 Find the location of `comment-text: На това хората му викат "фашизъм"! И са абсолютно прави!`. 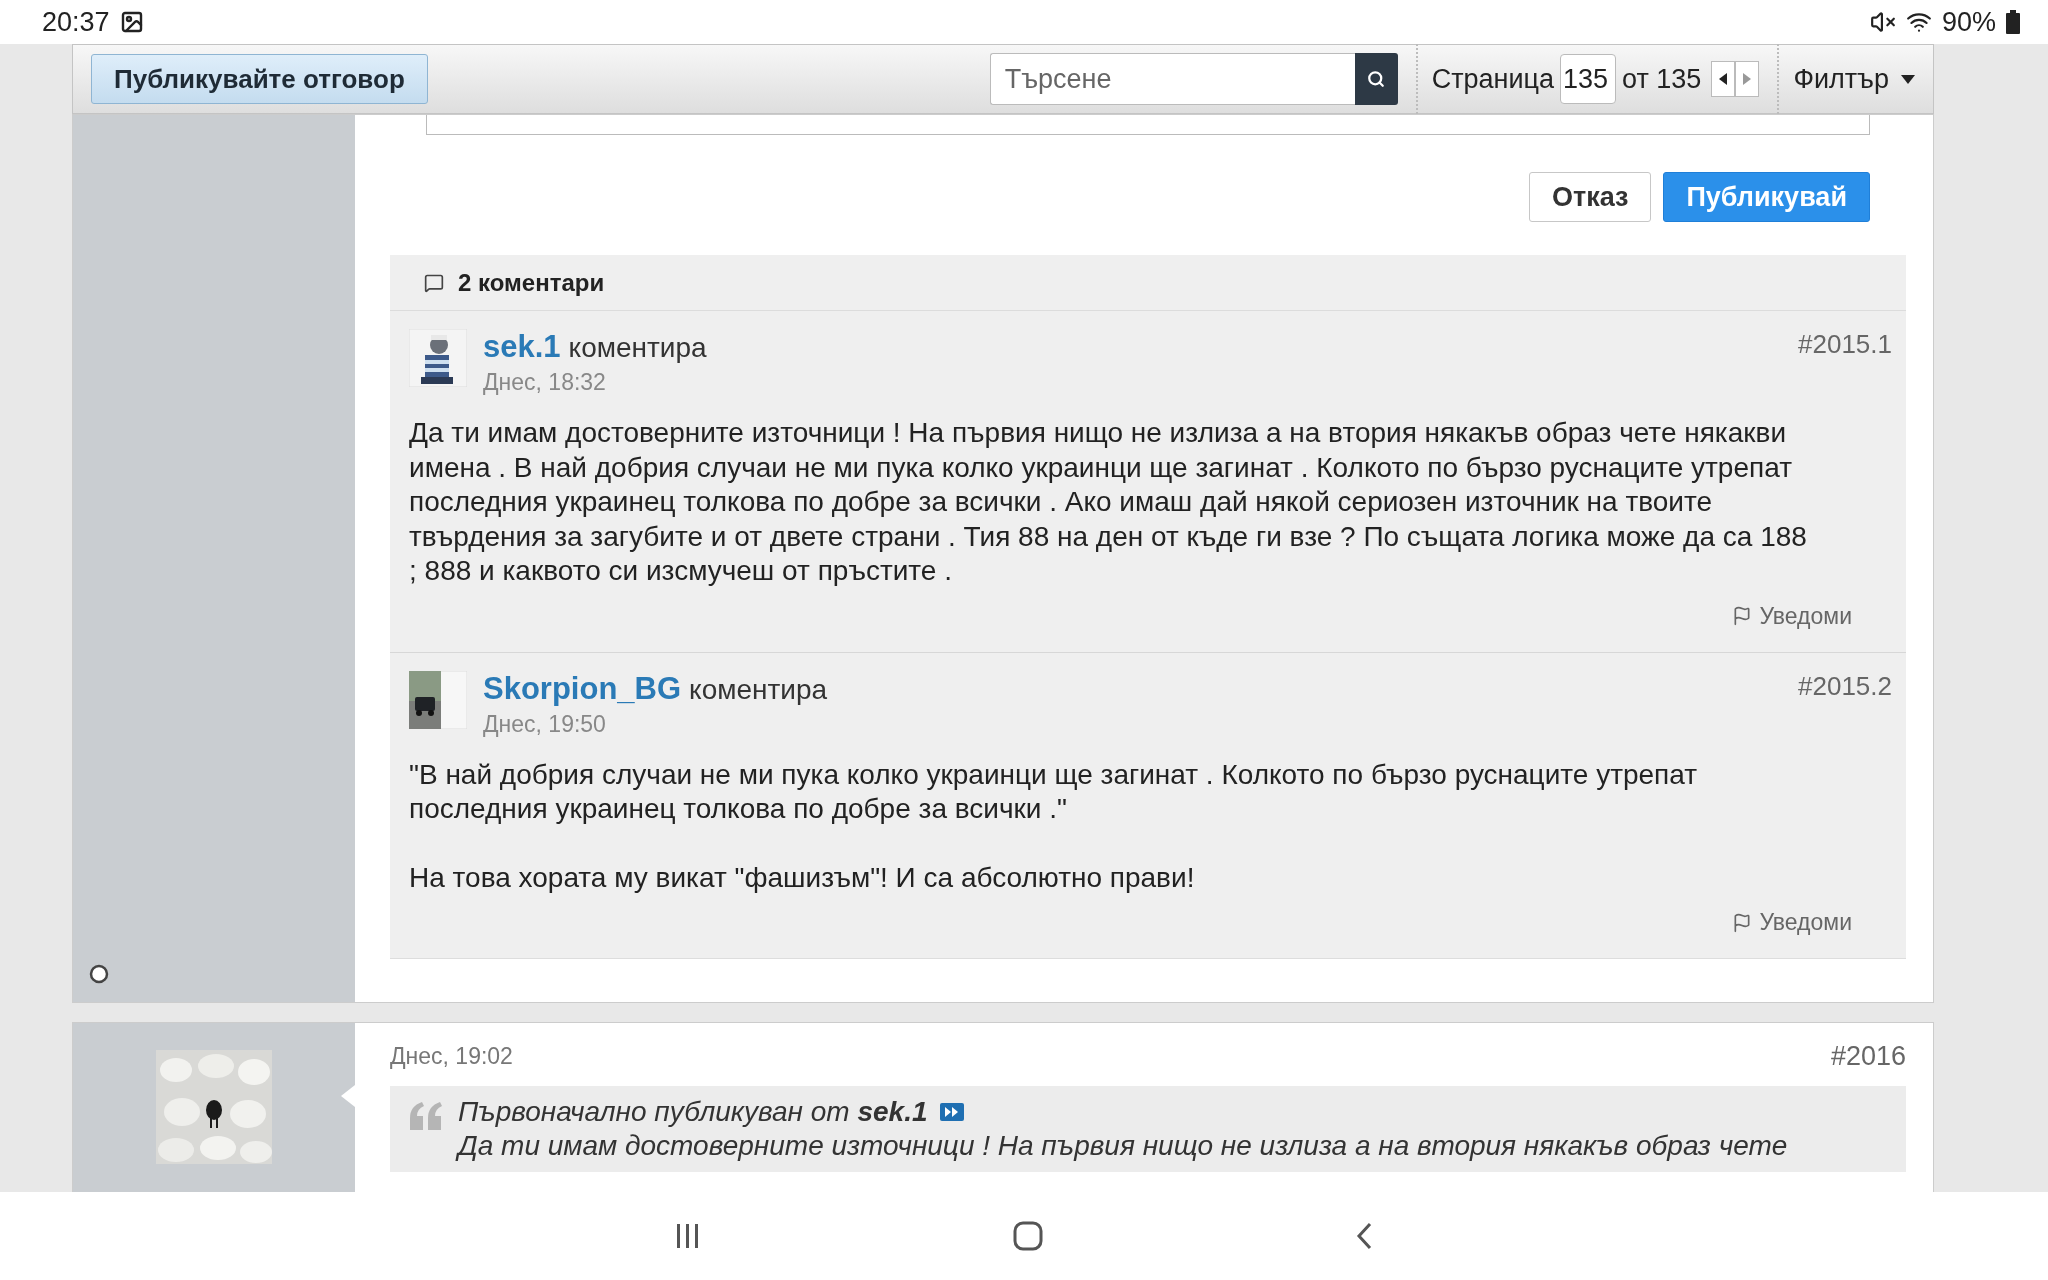

comment-text: На това хората му викат "фашизъм"! И са абсолютно прави! is located at coordinates (802, 877).